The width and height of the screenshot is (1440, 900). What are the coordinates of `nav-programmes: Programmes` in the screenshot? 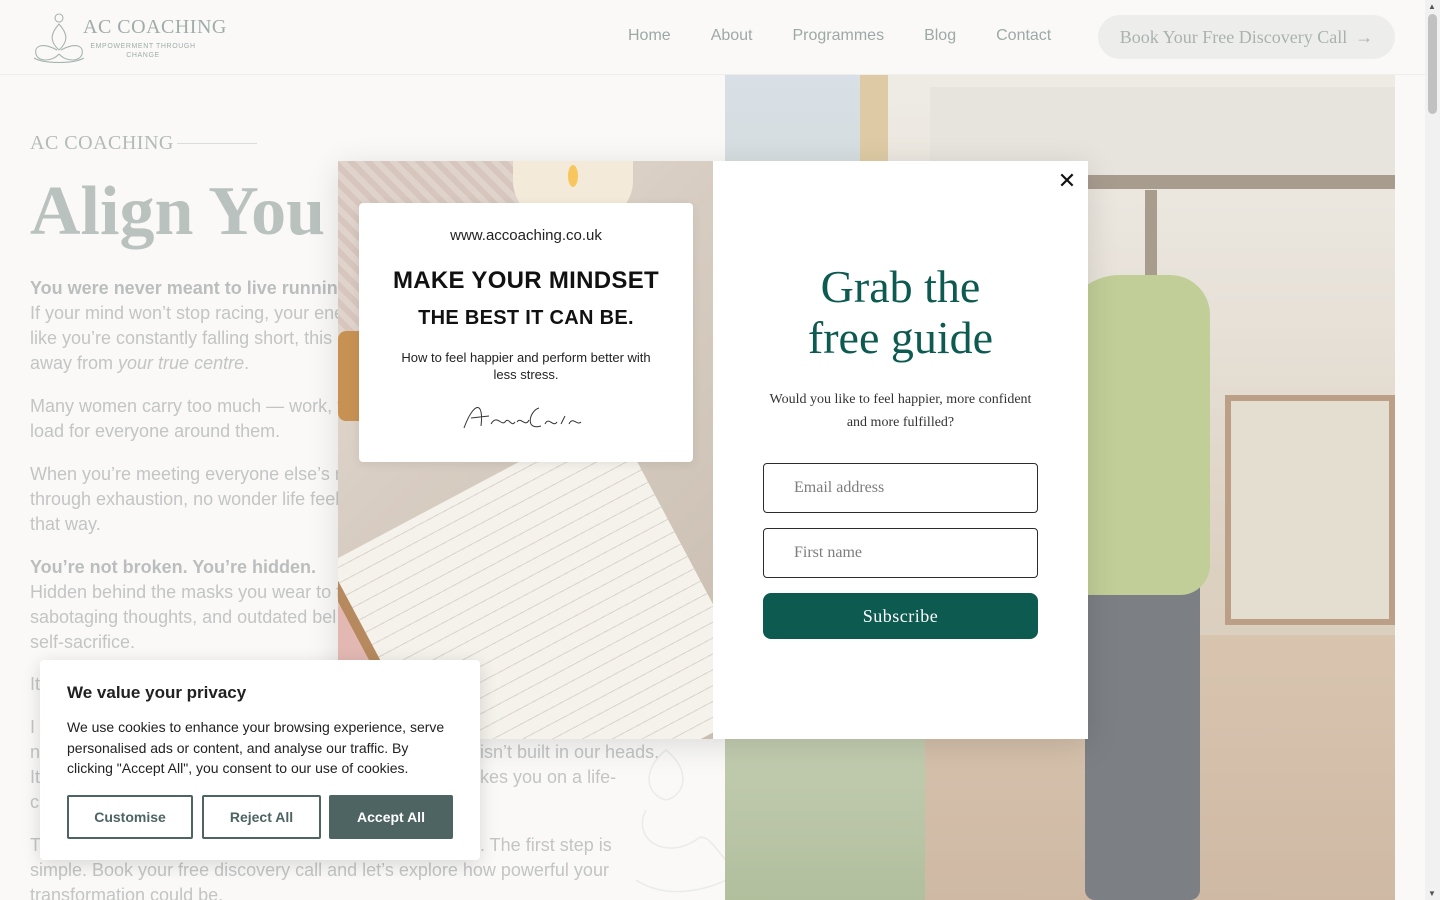 It's located at (839, 36).